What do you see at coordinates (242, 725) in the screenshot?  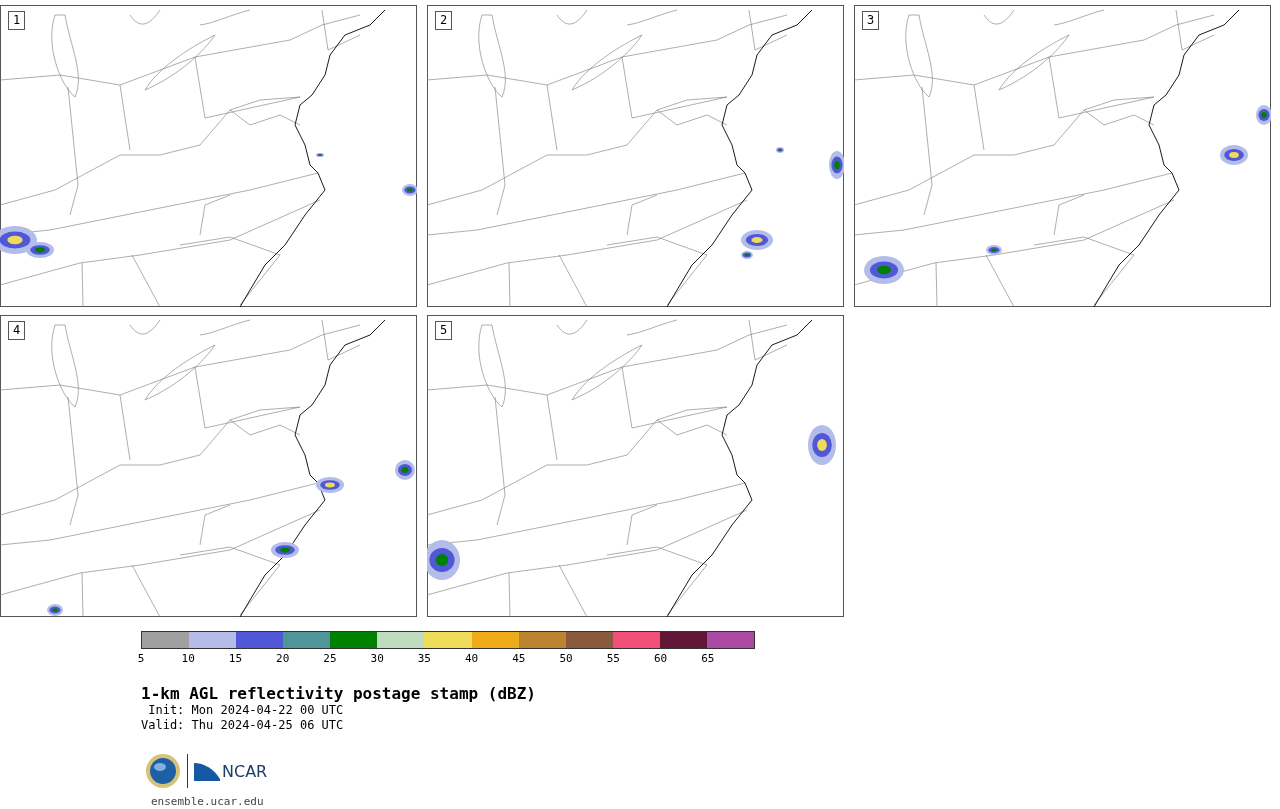 I see `valid-time: Valid: Thu 2024-04-25 06 UTC` at bounding box center [242, 725].